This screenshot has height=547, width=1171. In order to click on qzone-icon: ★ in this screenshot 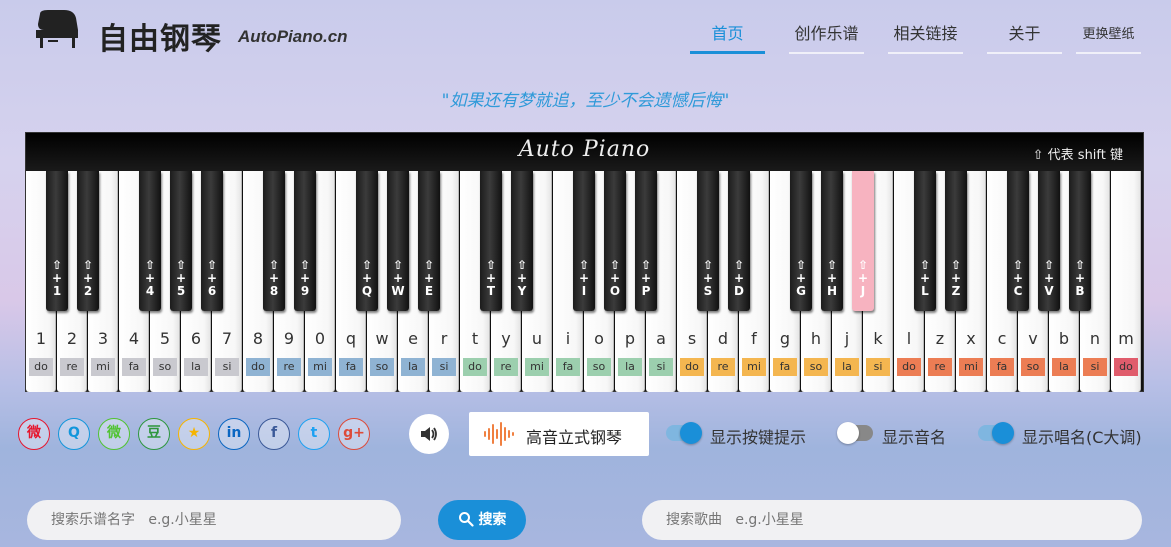, I will do `click(194, 434)`.